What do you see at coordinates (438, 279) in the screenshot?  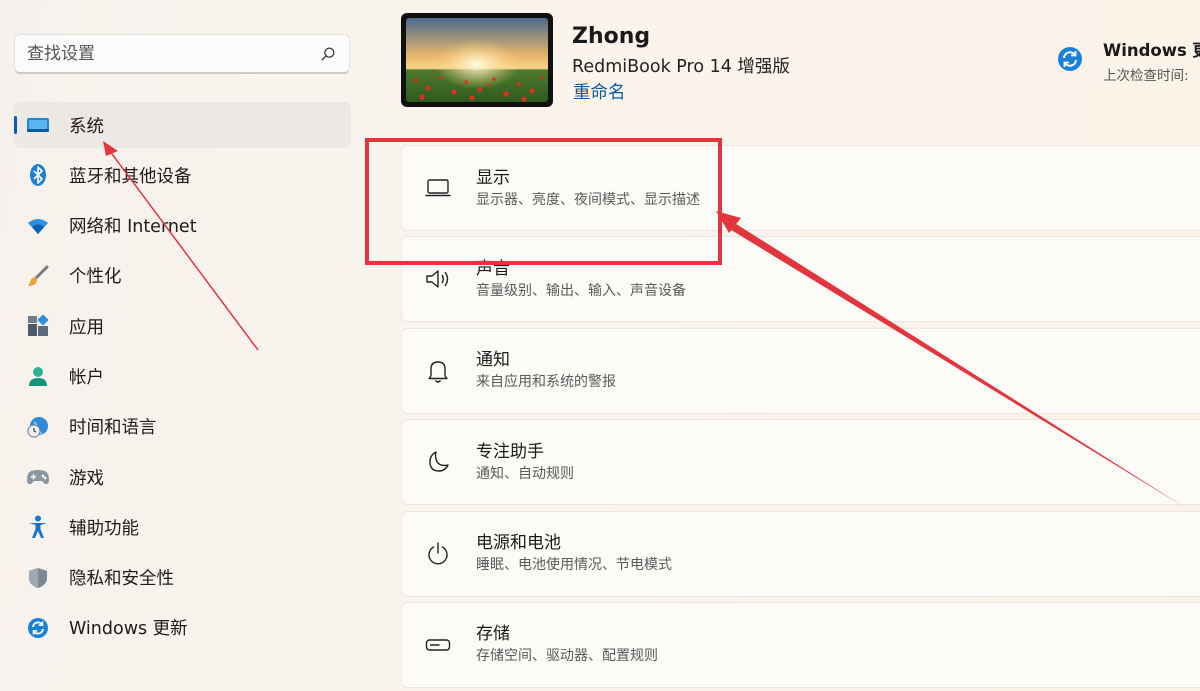 I see `speaker-icon` at bounding box center [438, 279].